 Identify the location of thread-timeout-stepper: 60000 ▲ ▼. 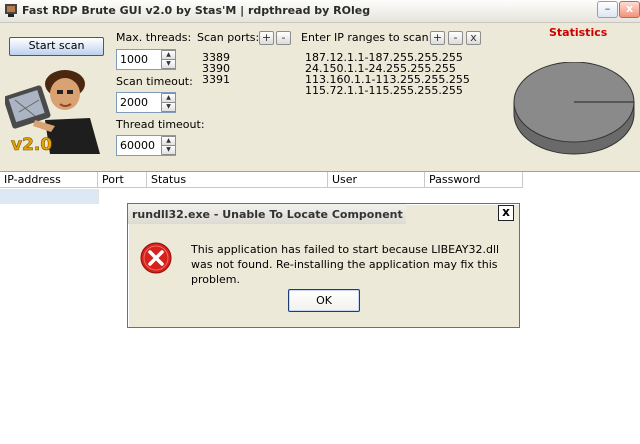
(146, 145).